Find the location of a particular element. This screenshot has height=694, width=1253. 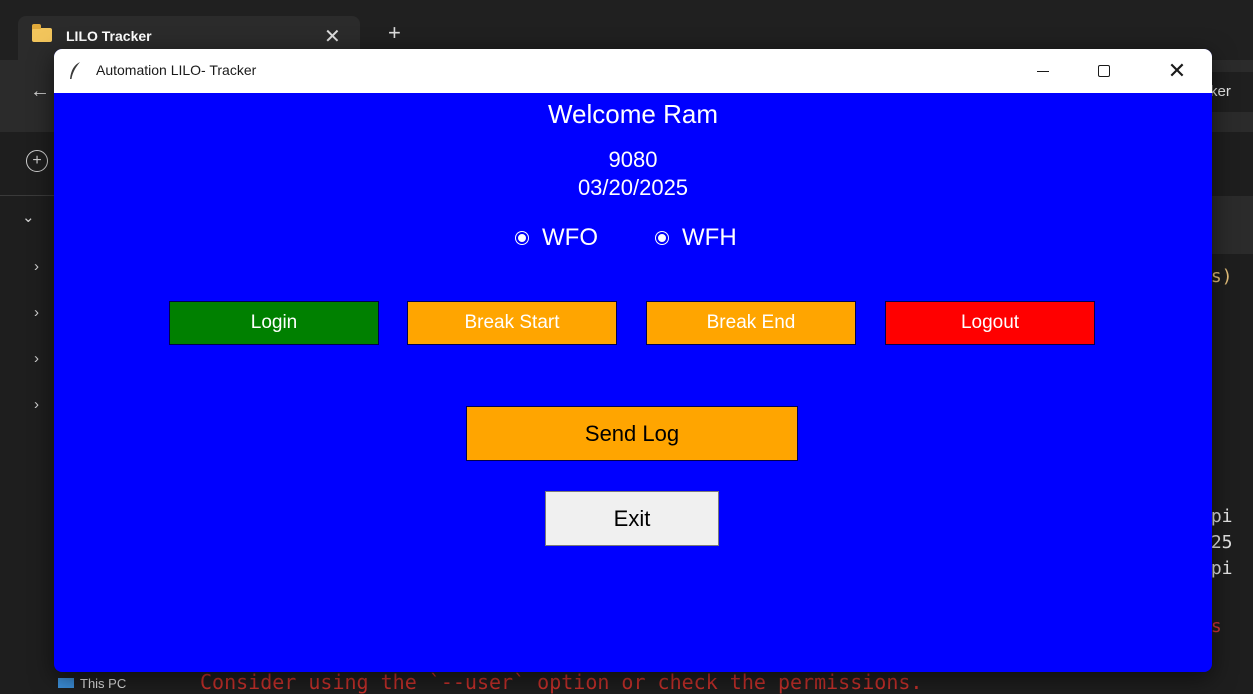

login-button: Login is located at coordinates (274, 323).